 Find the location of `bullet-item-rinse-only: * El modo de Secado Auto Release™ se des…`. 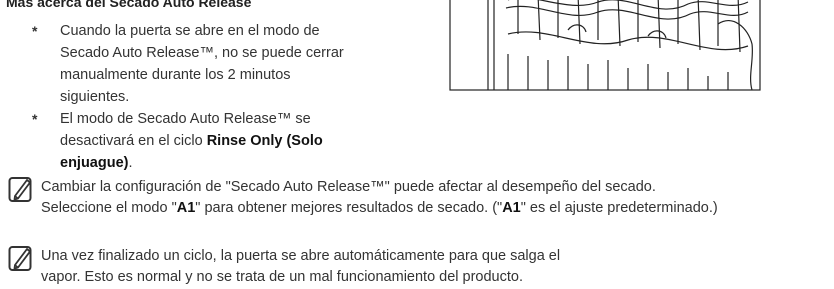

bullet-item-rinse-only: * El modo de Secado Auto Release™ se des… is located at coordinates (197, 141).